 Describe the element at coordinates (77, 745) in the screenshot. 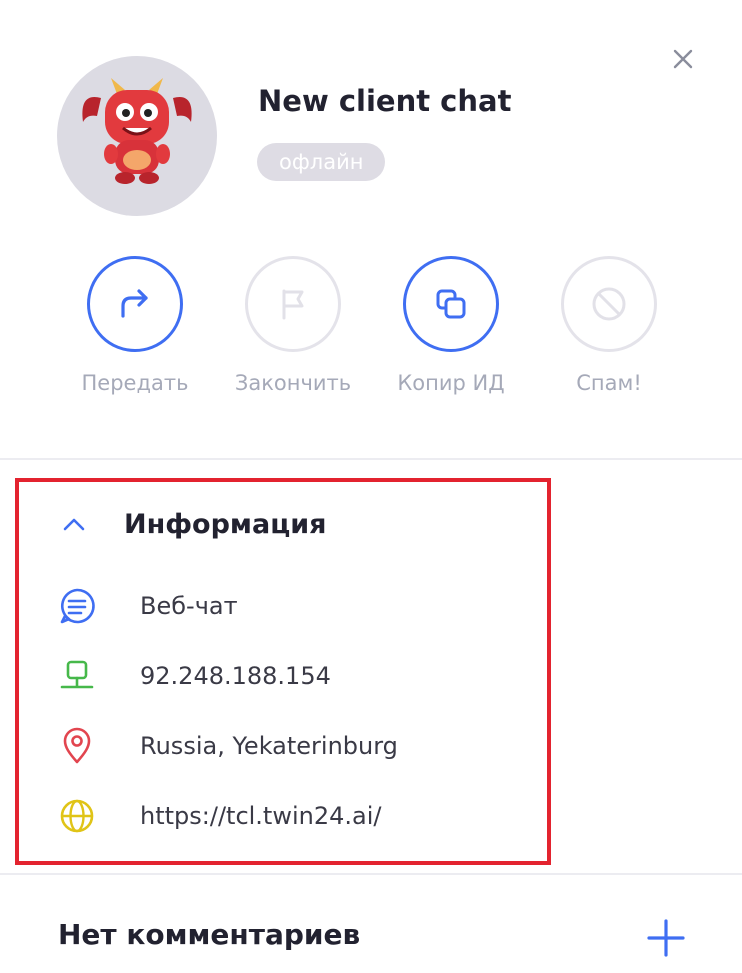

I see `location-pin-icon` at that location.